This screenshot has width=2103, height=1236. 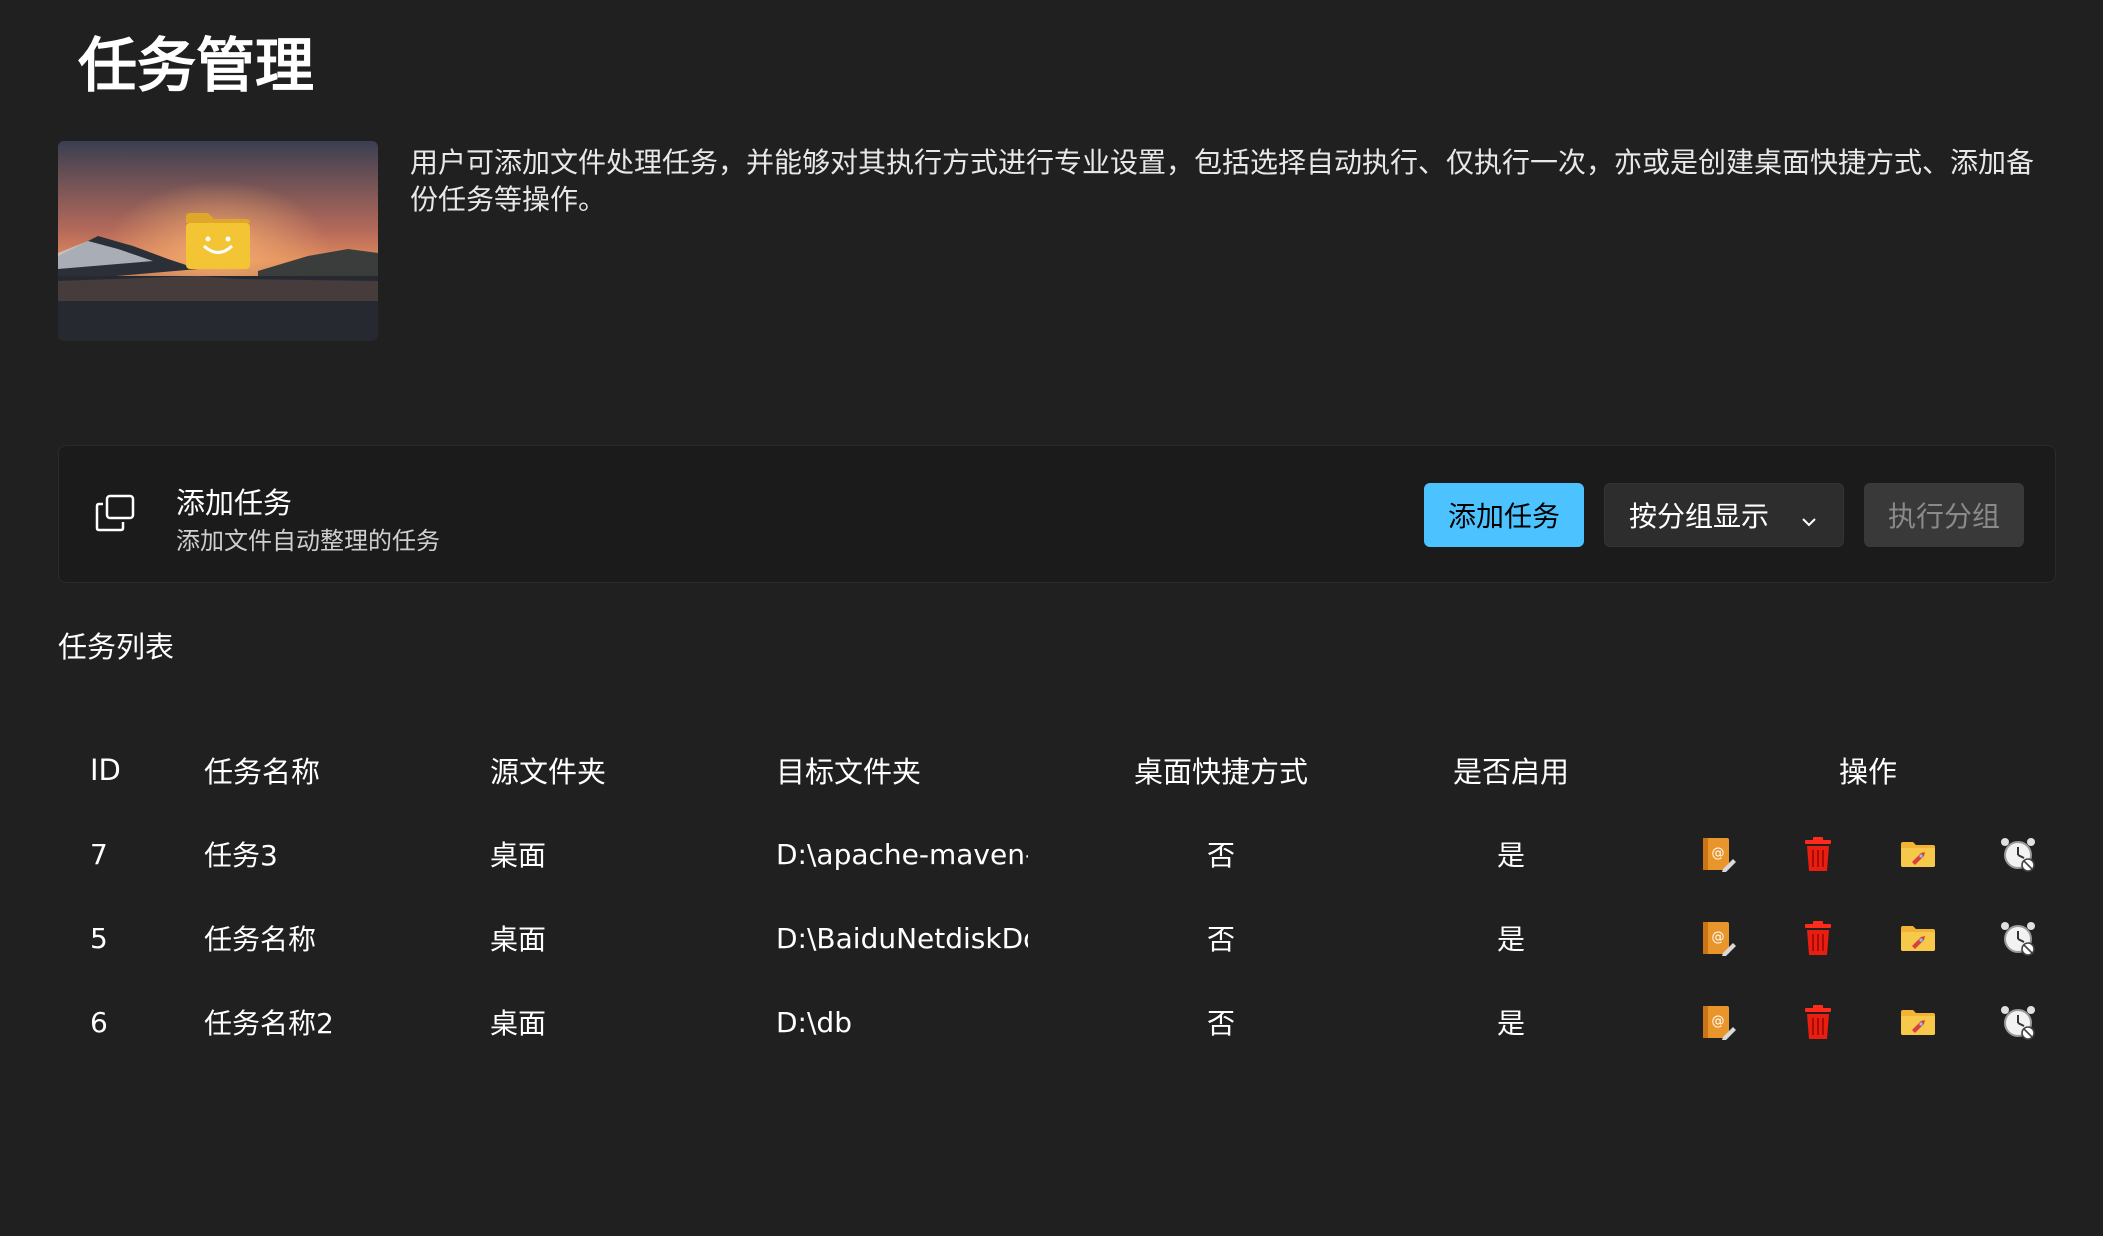 I want to click on header-target: 目标文件夹, so click(x=849, y=772).